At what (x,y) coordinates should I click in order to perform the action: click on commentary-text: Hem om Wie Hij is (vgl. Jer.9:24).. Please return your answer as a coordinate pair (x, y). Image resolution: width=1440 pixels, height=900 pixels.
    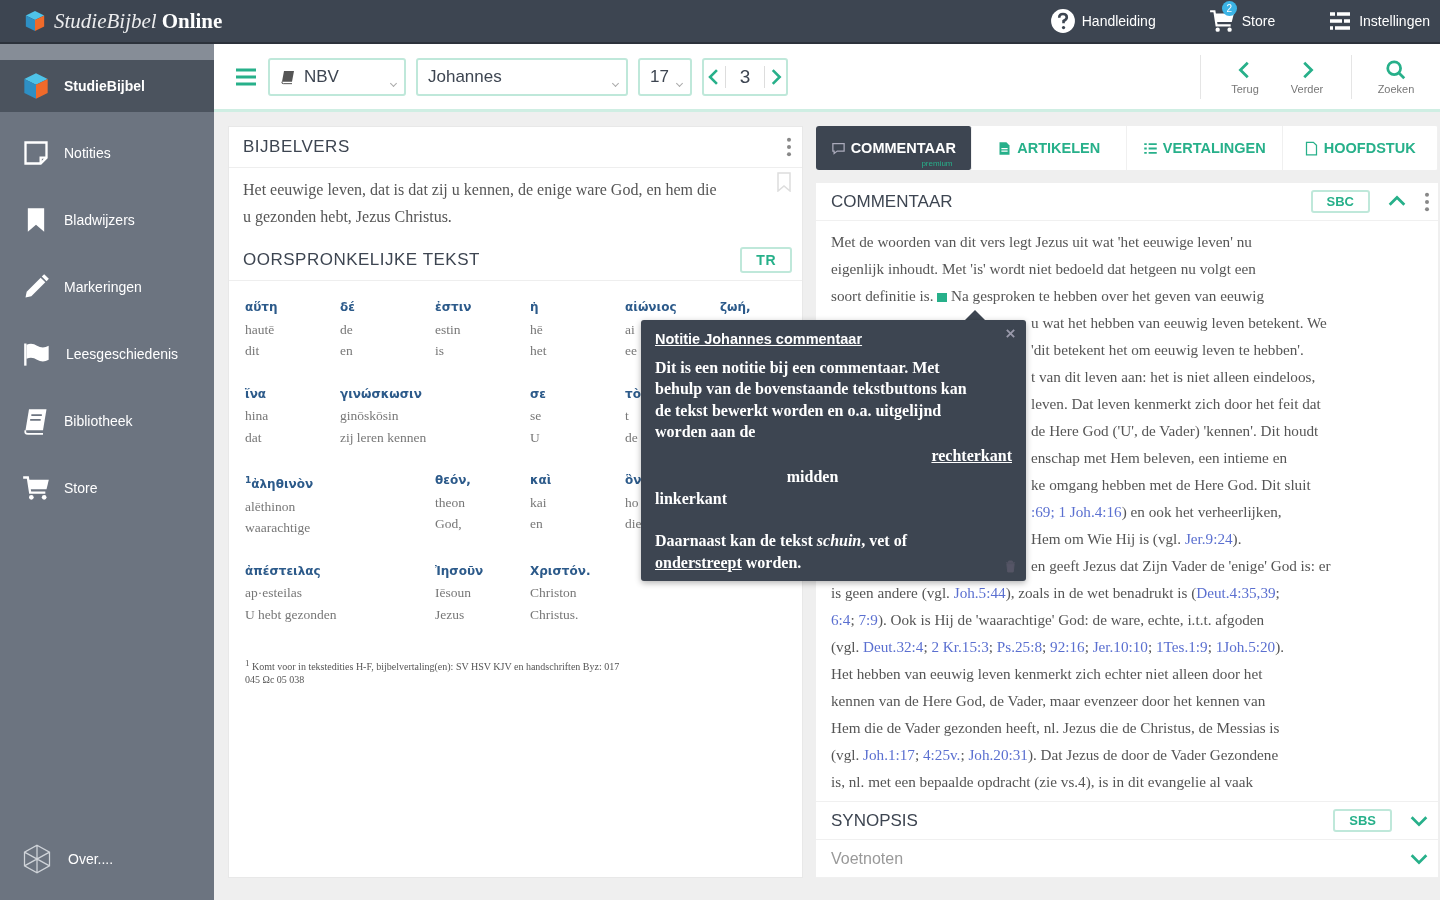
    Looking at the image, I should click on (1136, 538).